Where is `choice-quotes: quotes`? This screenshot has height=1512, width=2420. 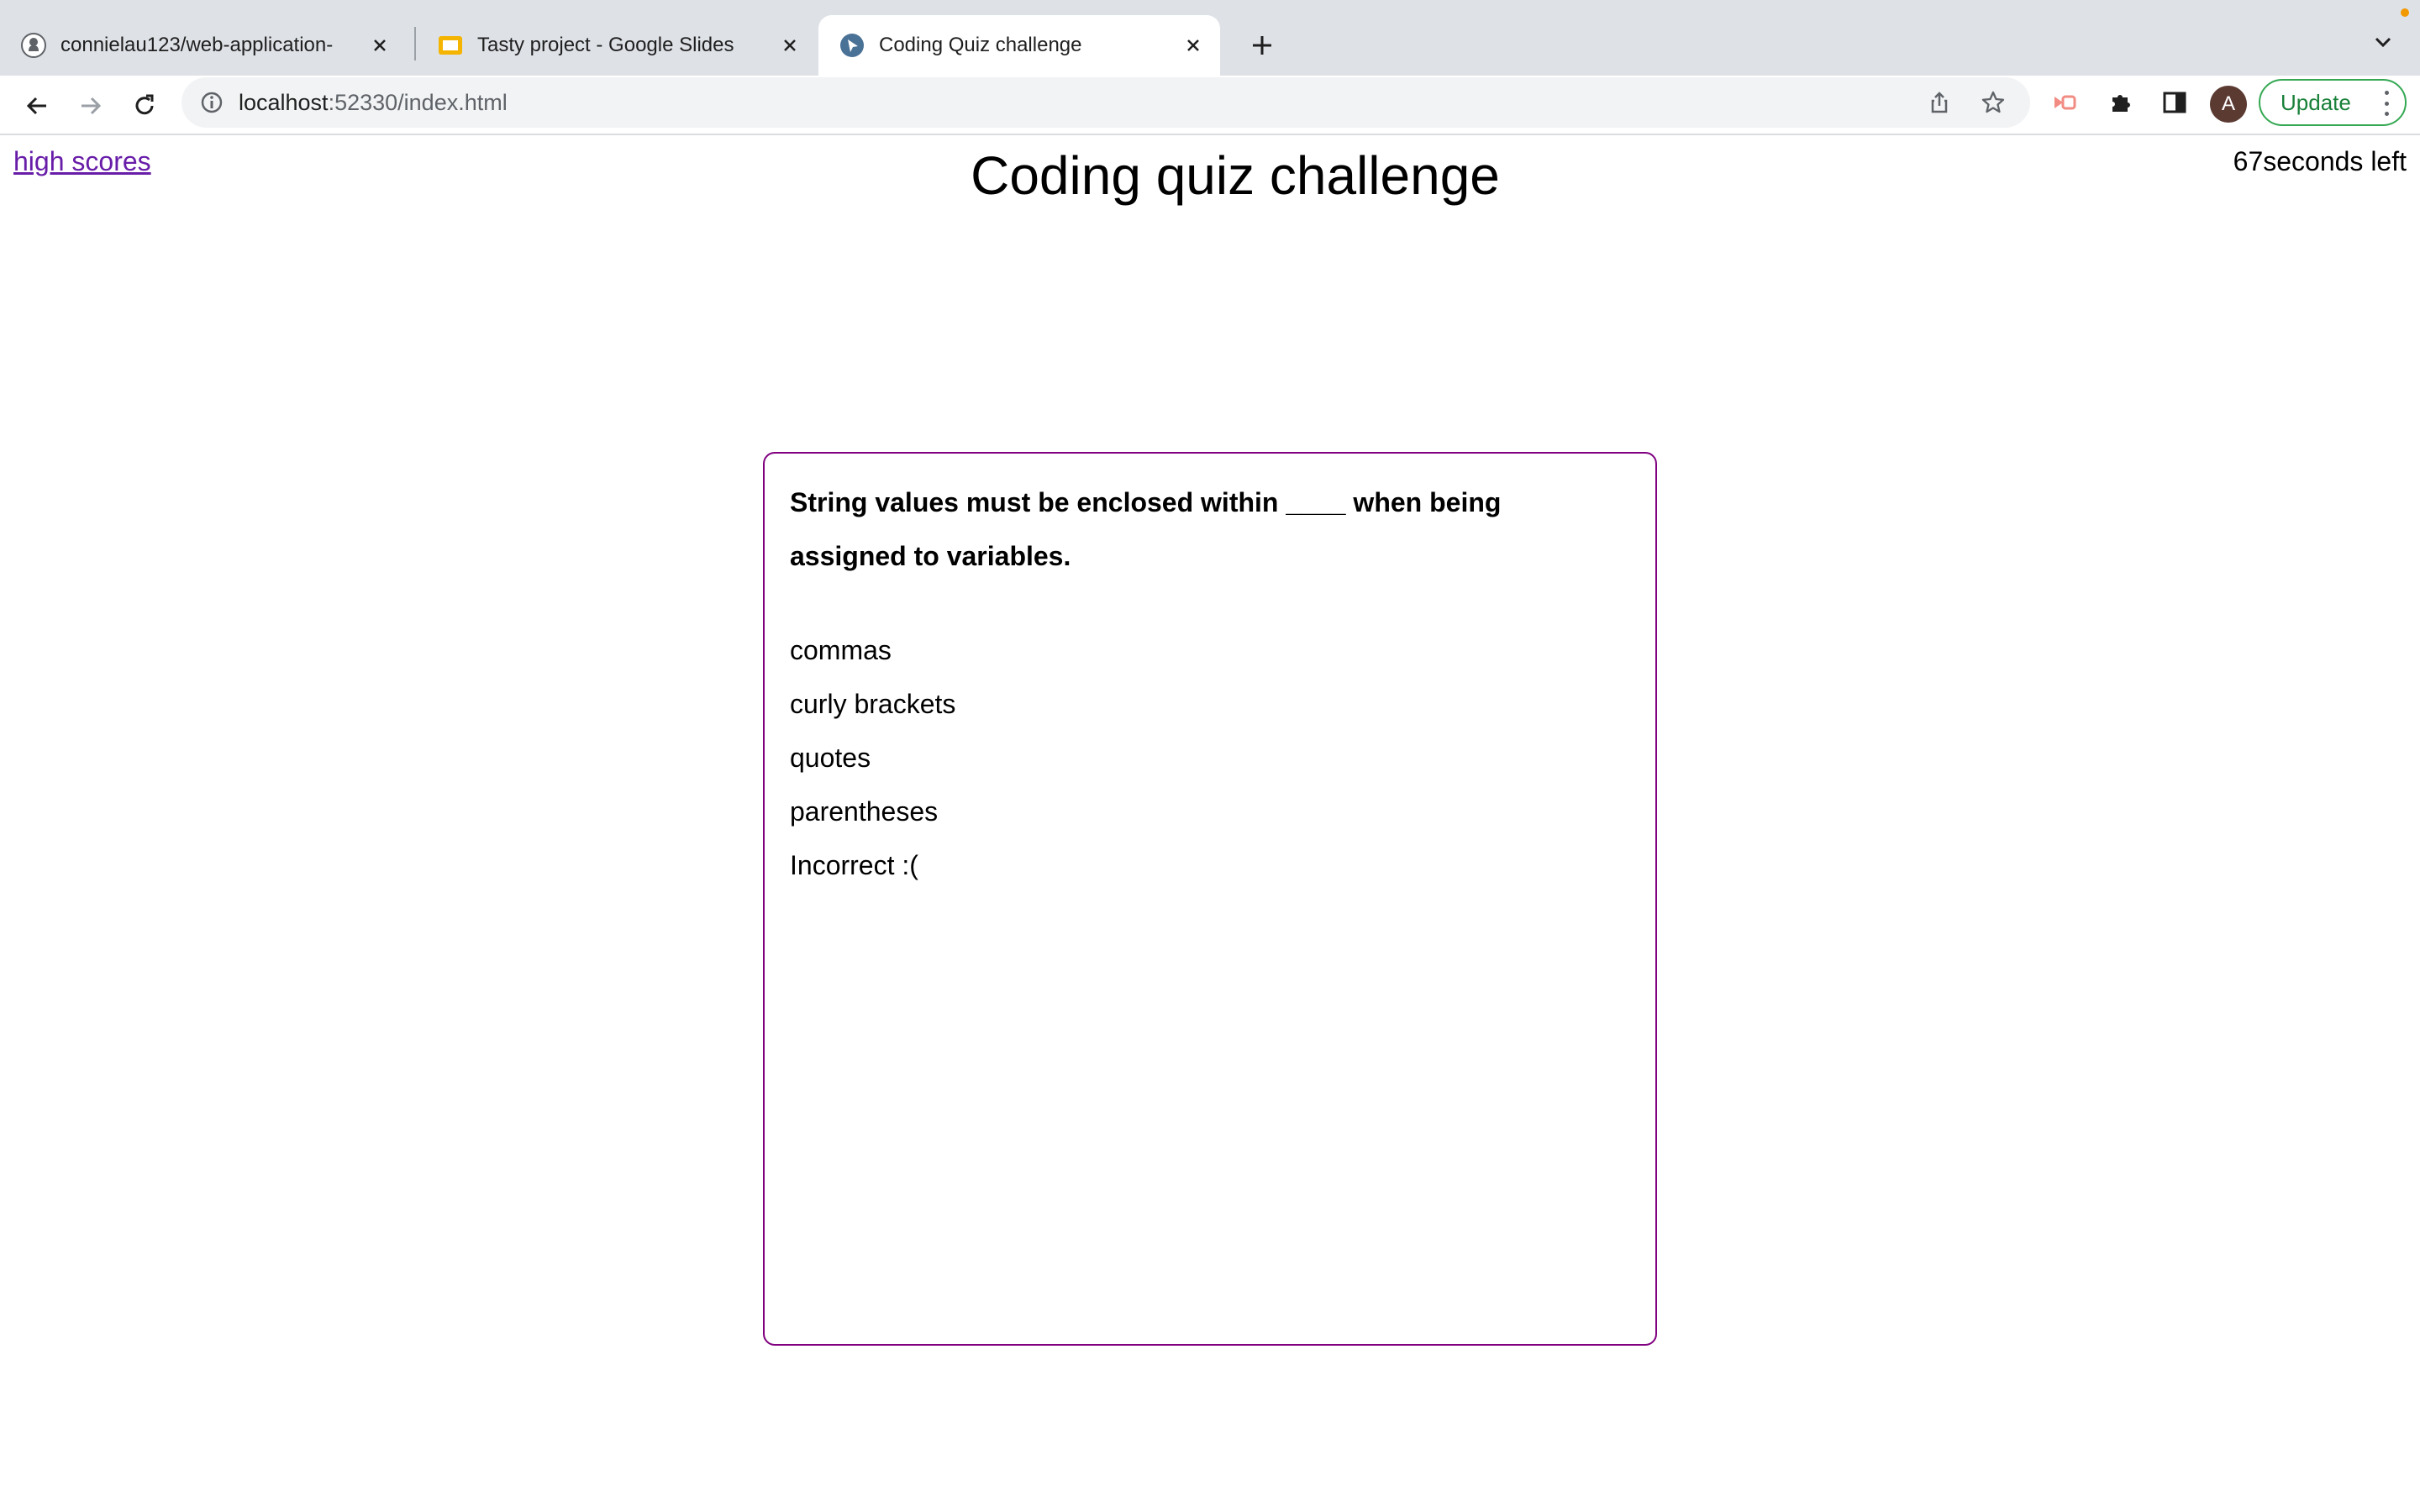
choice-quotes: quotes is located at coordinates (1210, 758).